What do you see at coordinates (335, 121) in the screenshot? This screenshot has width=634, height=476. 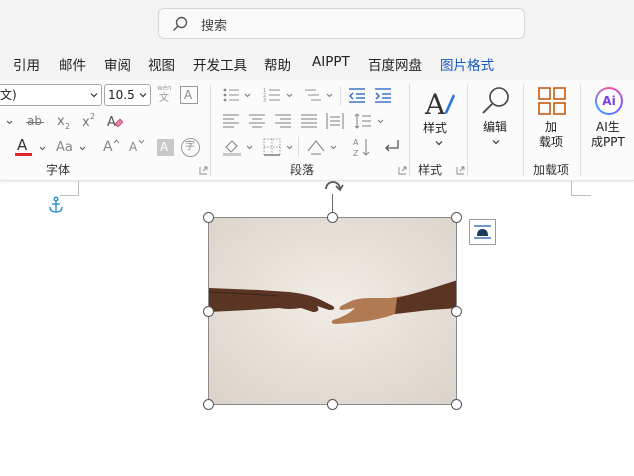 I see `distributed-icon` at bounding box center [335, 121].